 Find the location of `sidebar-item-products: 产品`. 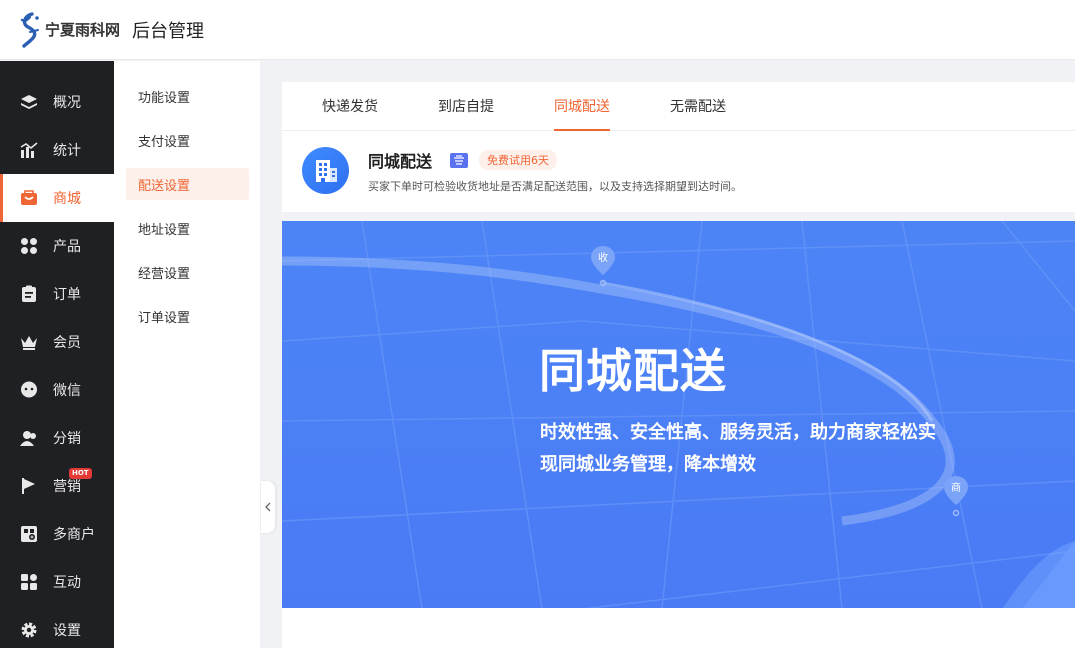

sidebar-item-products: 产品 is located at coordinates (57, 246).